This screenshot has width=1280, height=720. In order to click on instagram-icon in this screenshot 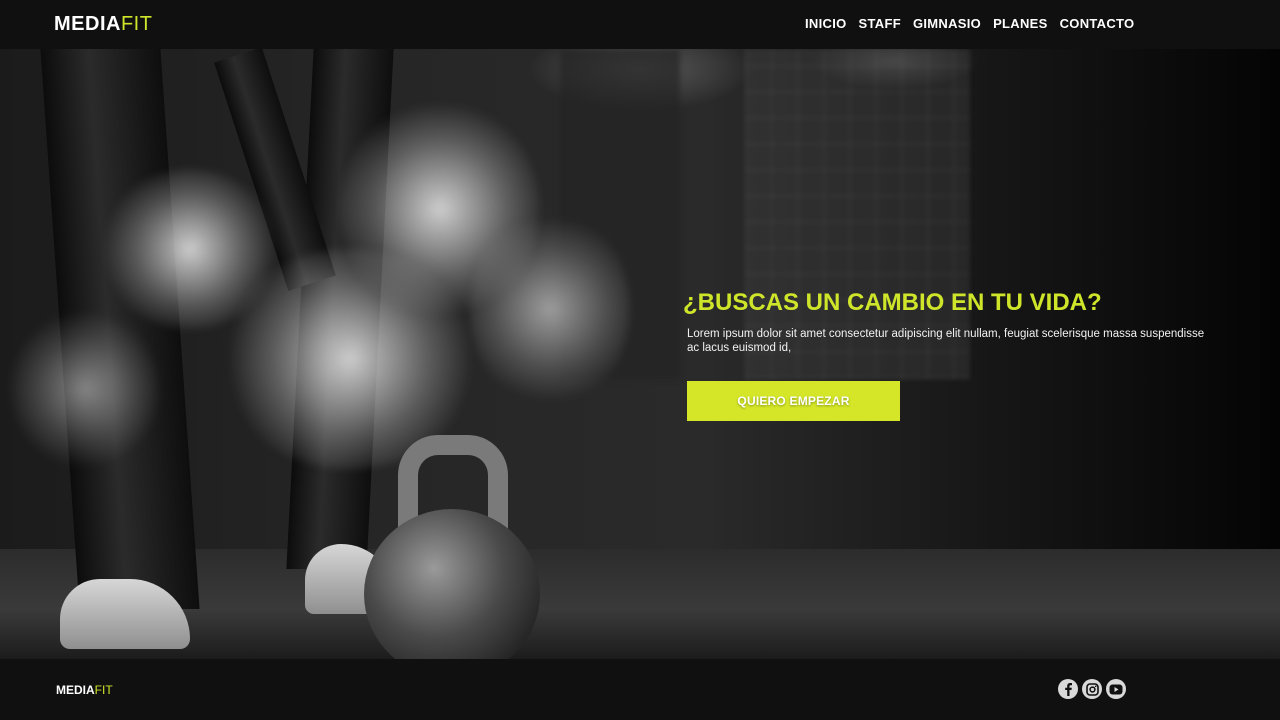, I will do `click(1092, 689)`.